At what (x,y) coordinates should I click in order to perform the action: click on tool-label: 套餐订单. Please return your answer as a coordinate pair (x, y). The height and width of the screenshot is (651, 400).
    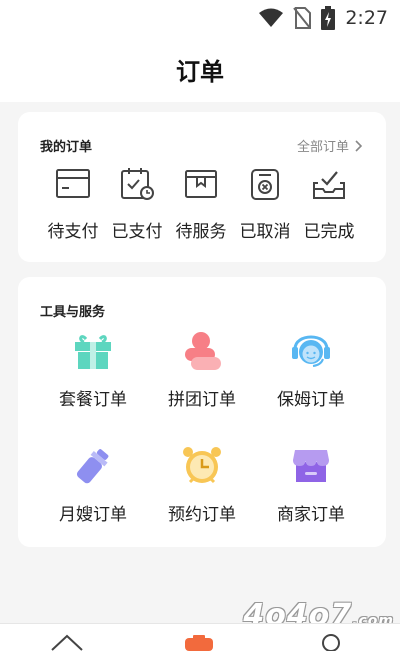
    Looking at the image, I should click on (93, 400).